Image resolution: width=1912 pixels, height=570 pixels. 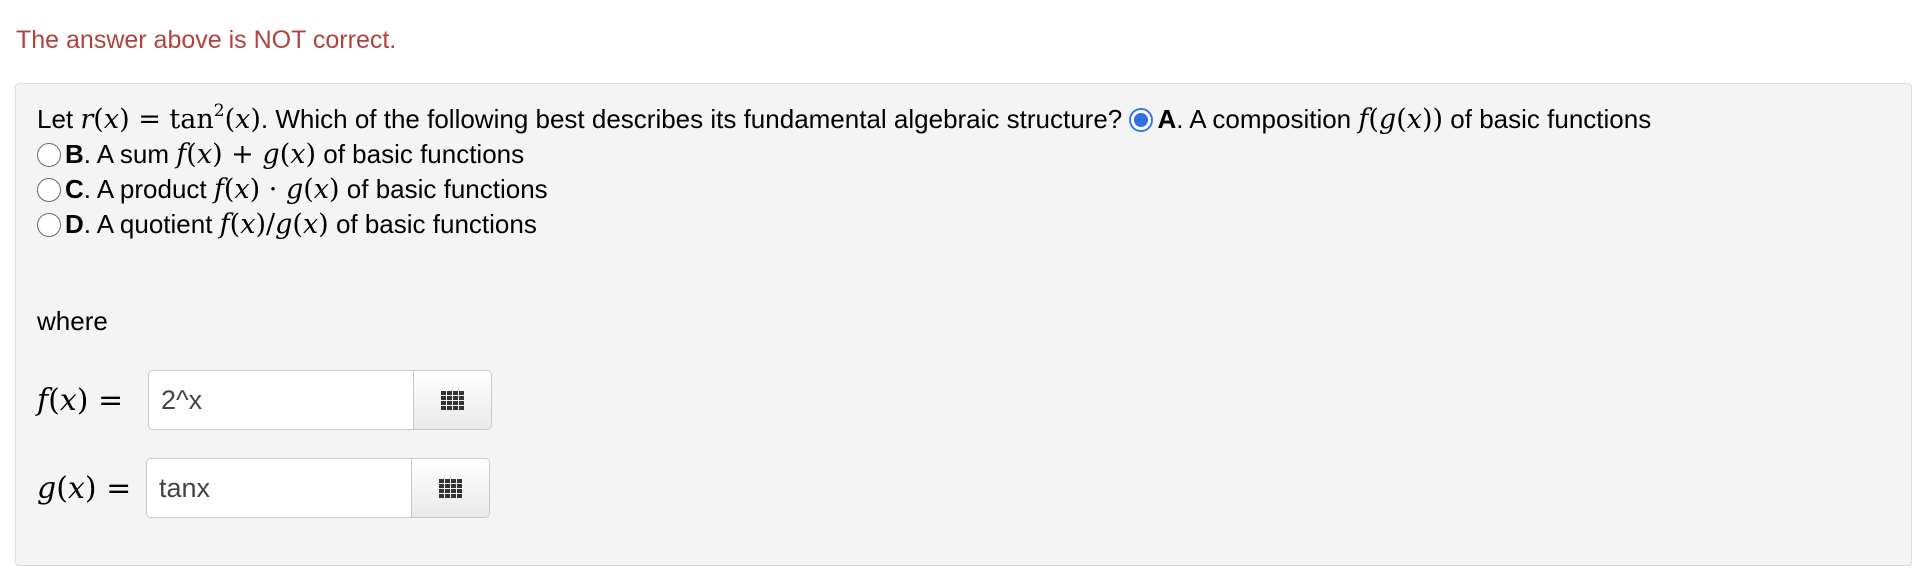 I want to click on option-b-math: f(x) + g(x), so click(x=246, y=154).